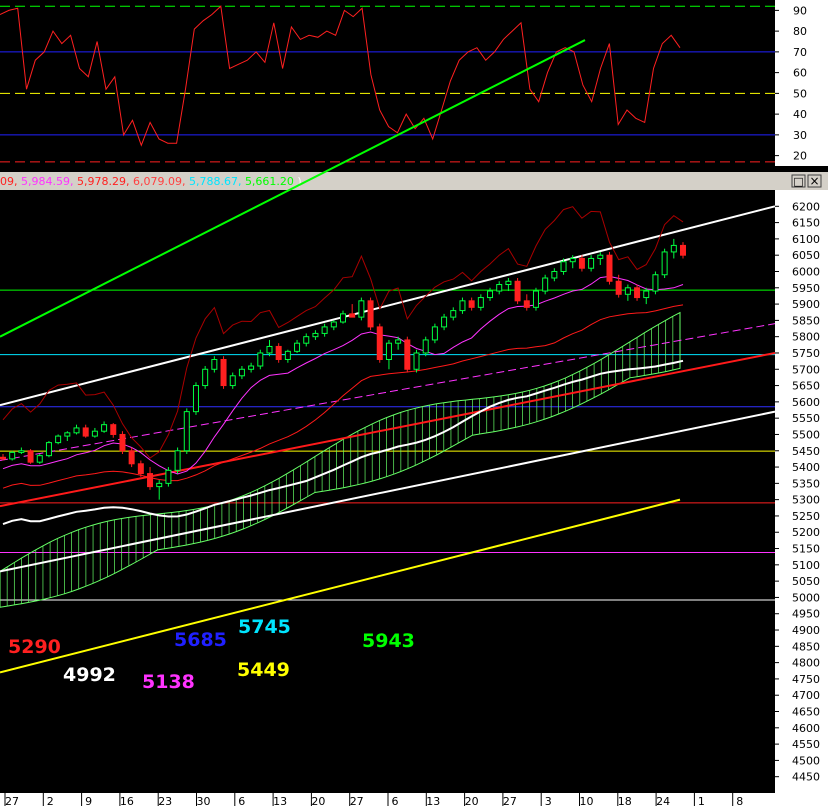 This screenshot has width=828, height=806. I want to click on level-label: 5943, so click(388, 641).